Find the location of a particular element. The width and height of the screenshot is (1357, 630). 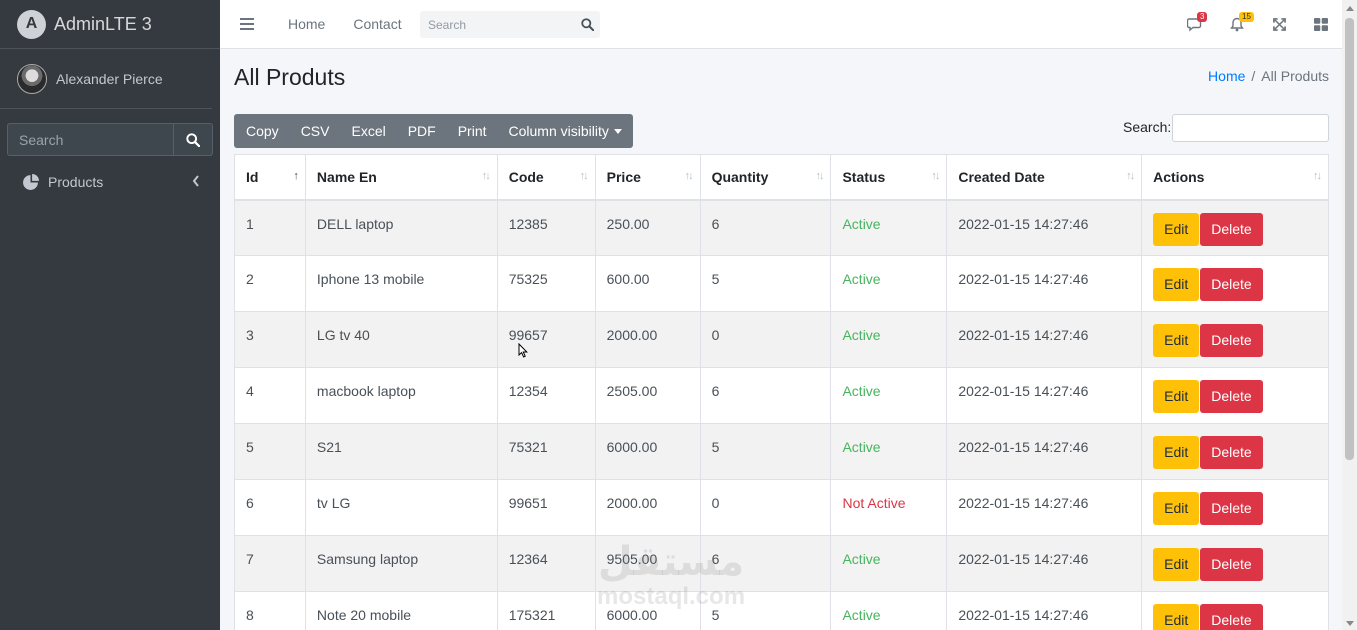

scroll-down-arrow-icon is located at coordinates (1350, 623).